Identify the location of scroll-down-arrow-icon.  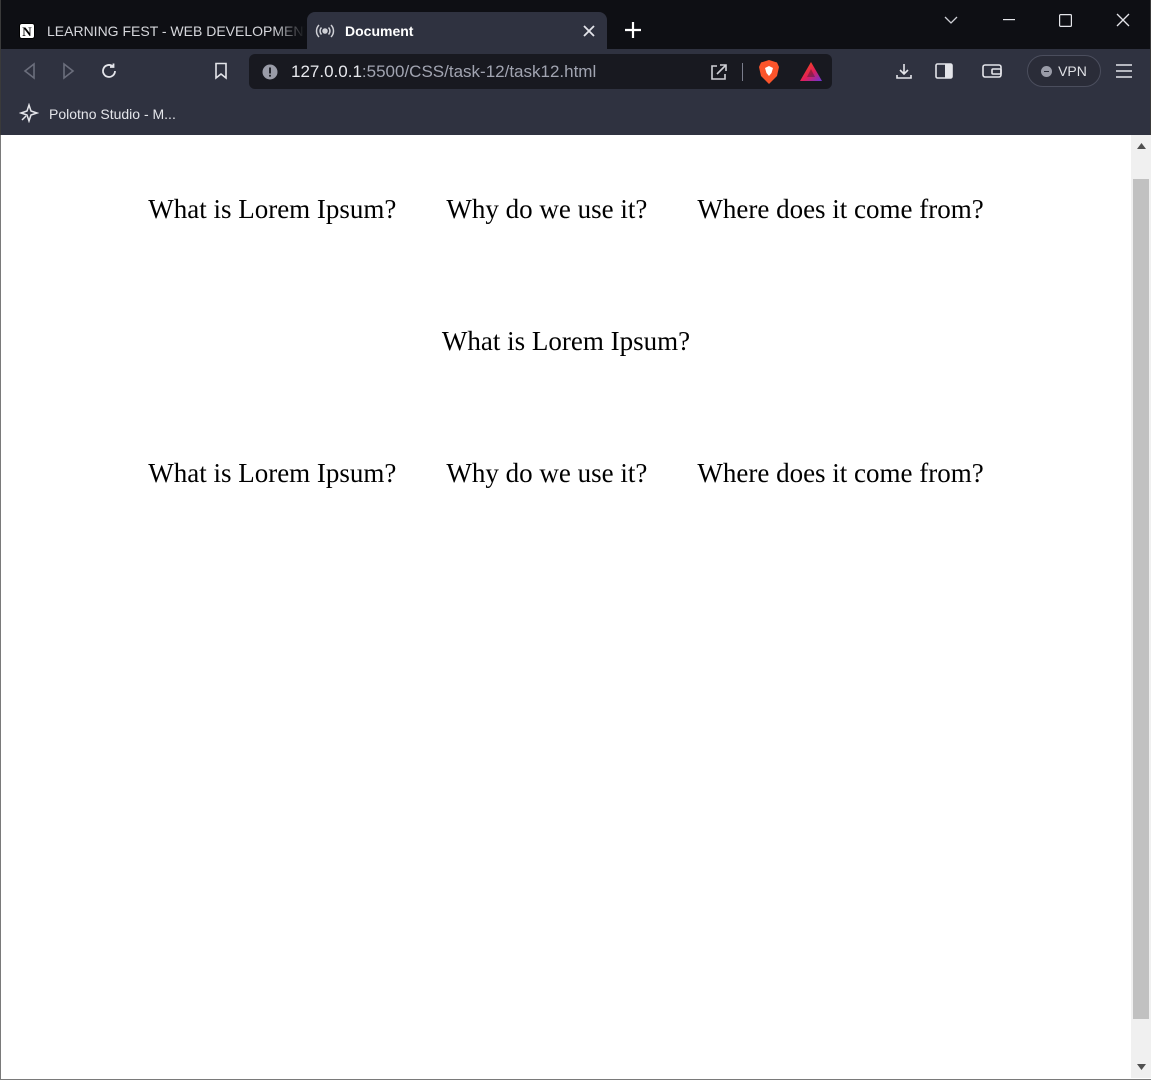
(1141, 1067).